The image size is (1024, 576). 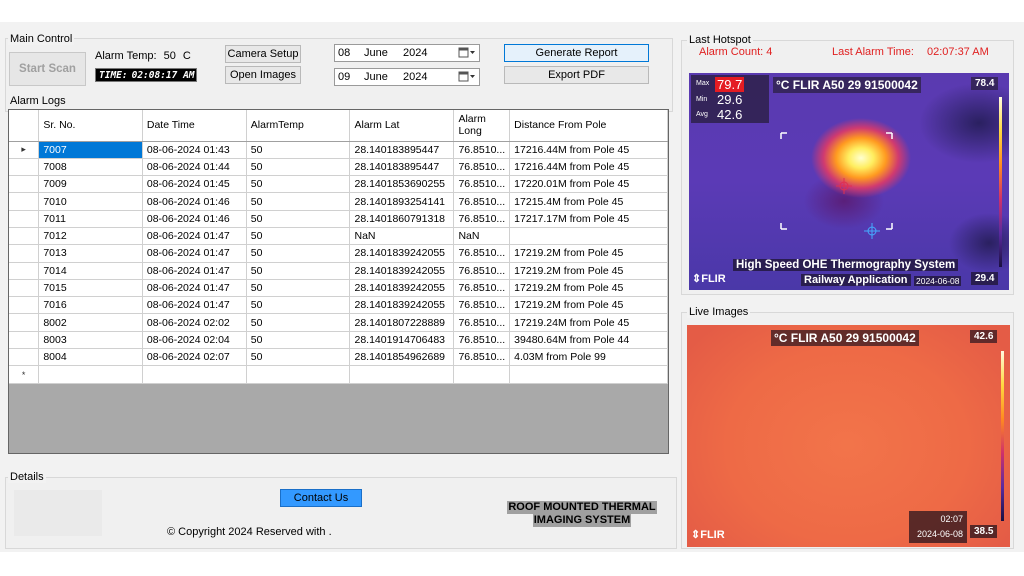 What do you see at coordinates (588, 340) in the screenshot?
I see `table-cell: 39480.64M from Pole 44` at bounding box center [588, 340].